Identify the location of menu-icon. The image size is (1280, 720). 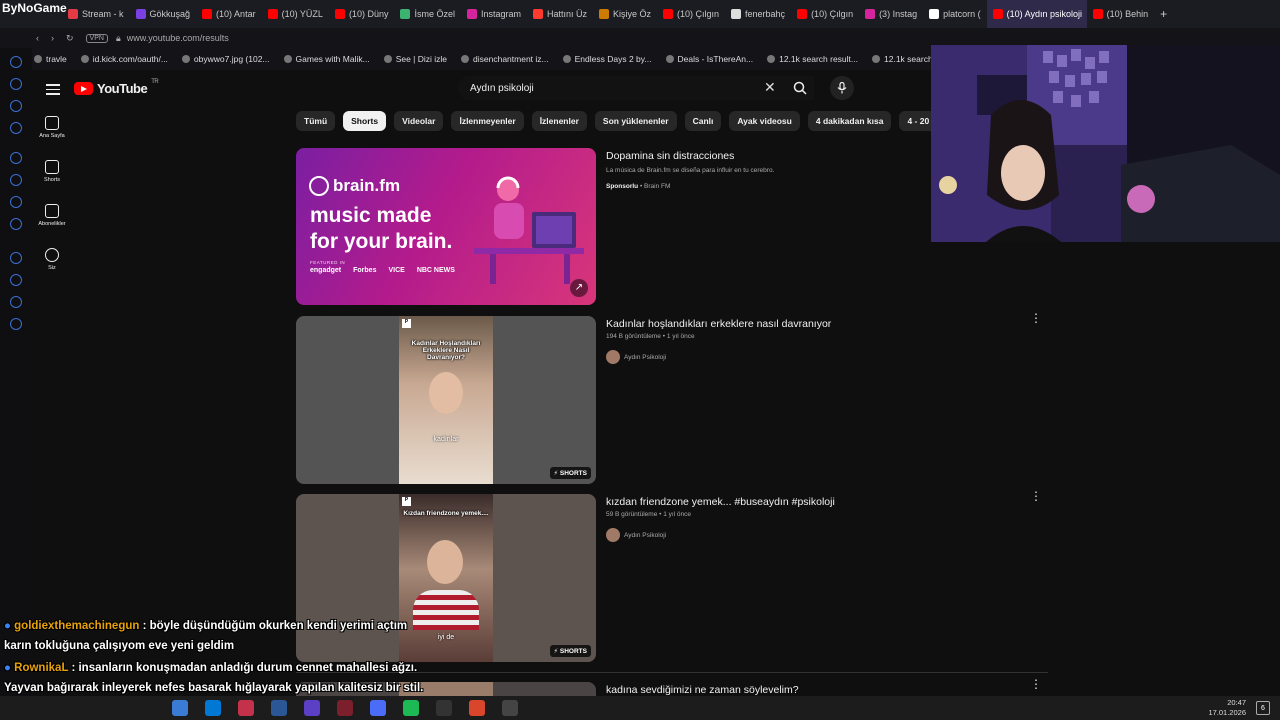
(53, 89).